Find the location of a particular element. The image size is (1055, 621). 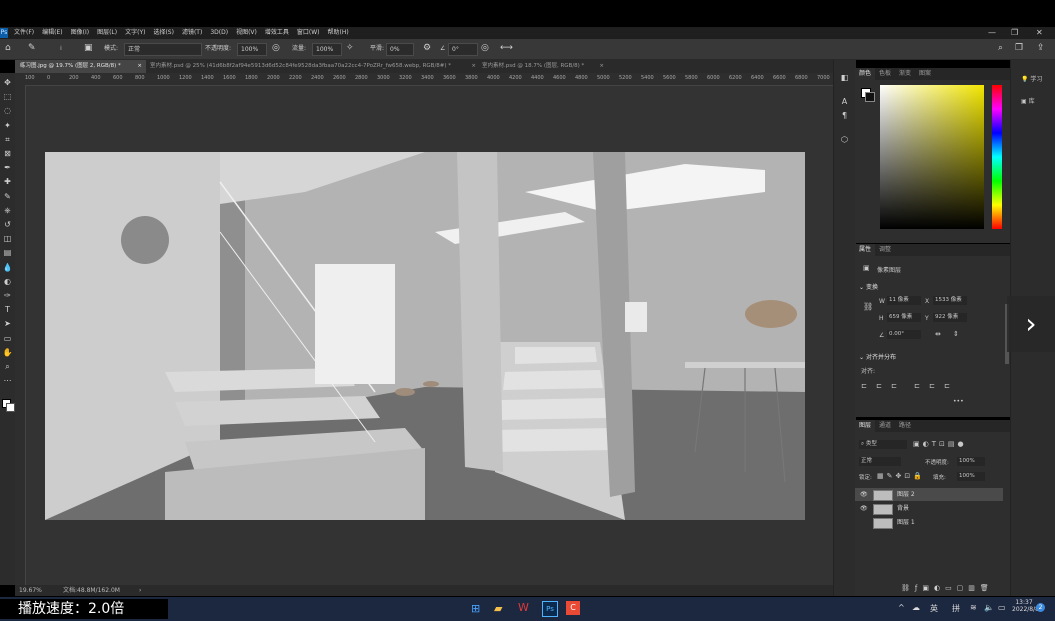

chevron-up-icon: ^ is located at coordinates (901, 607).